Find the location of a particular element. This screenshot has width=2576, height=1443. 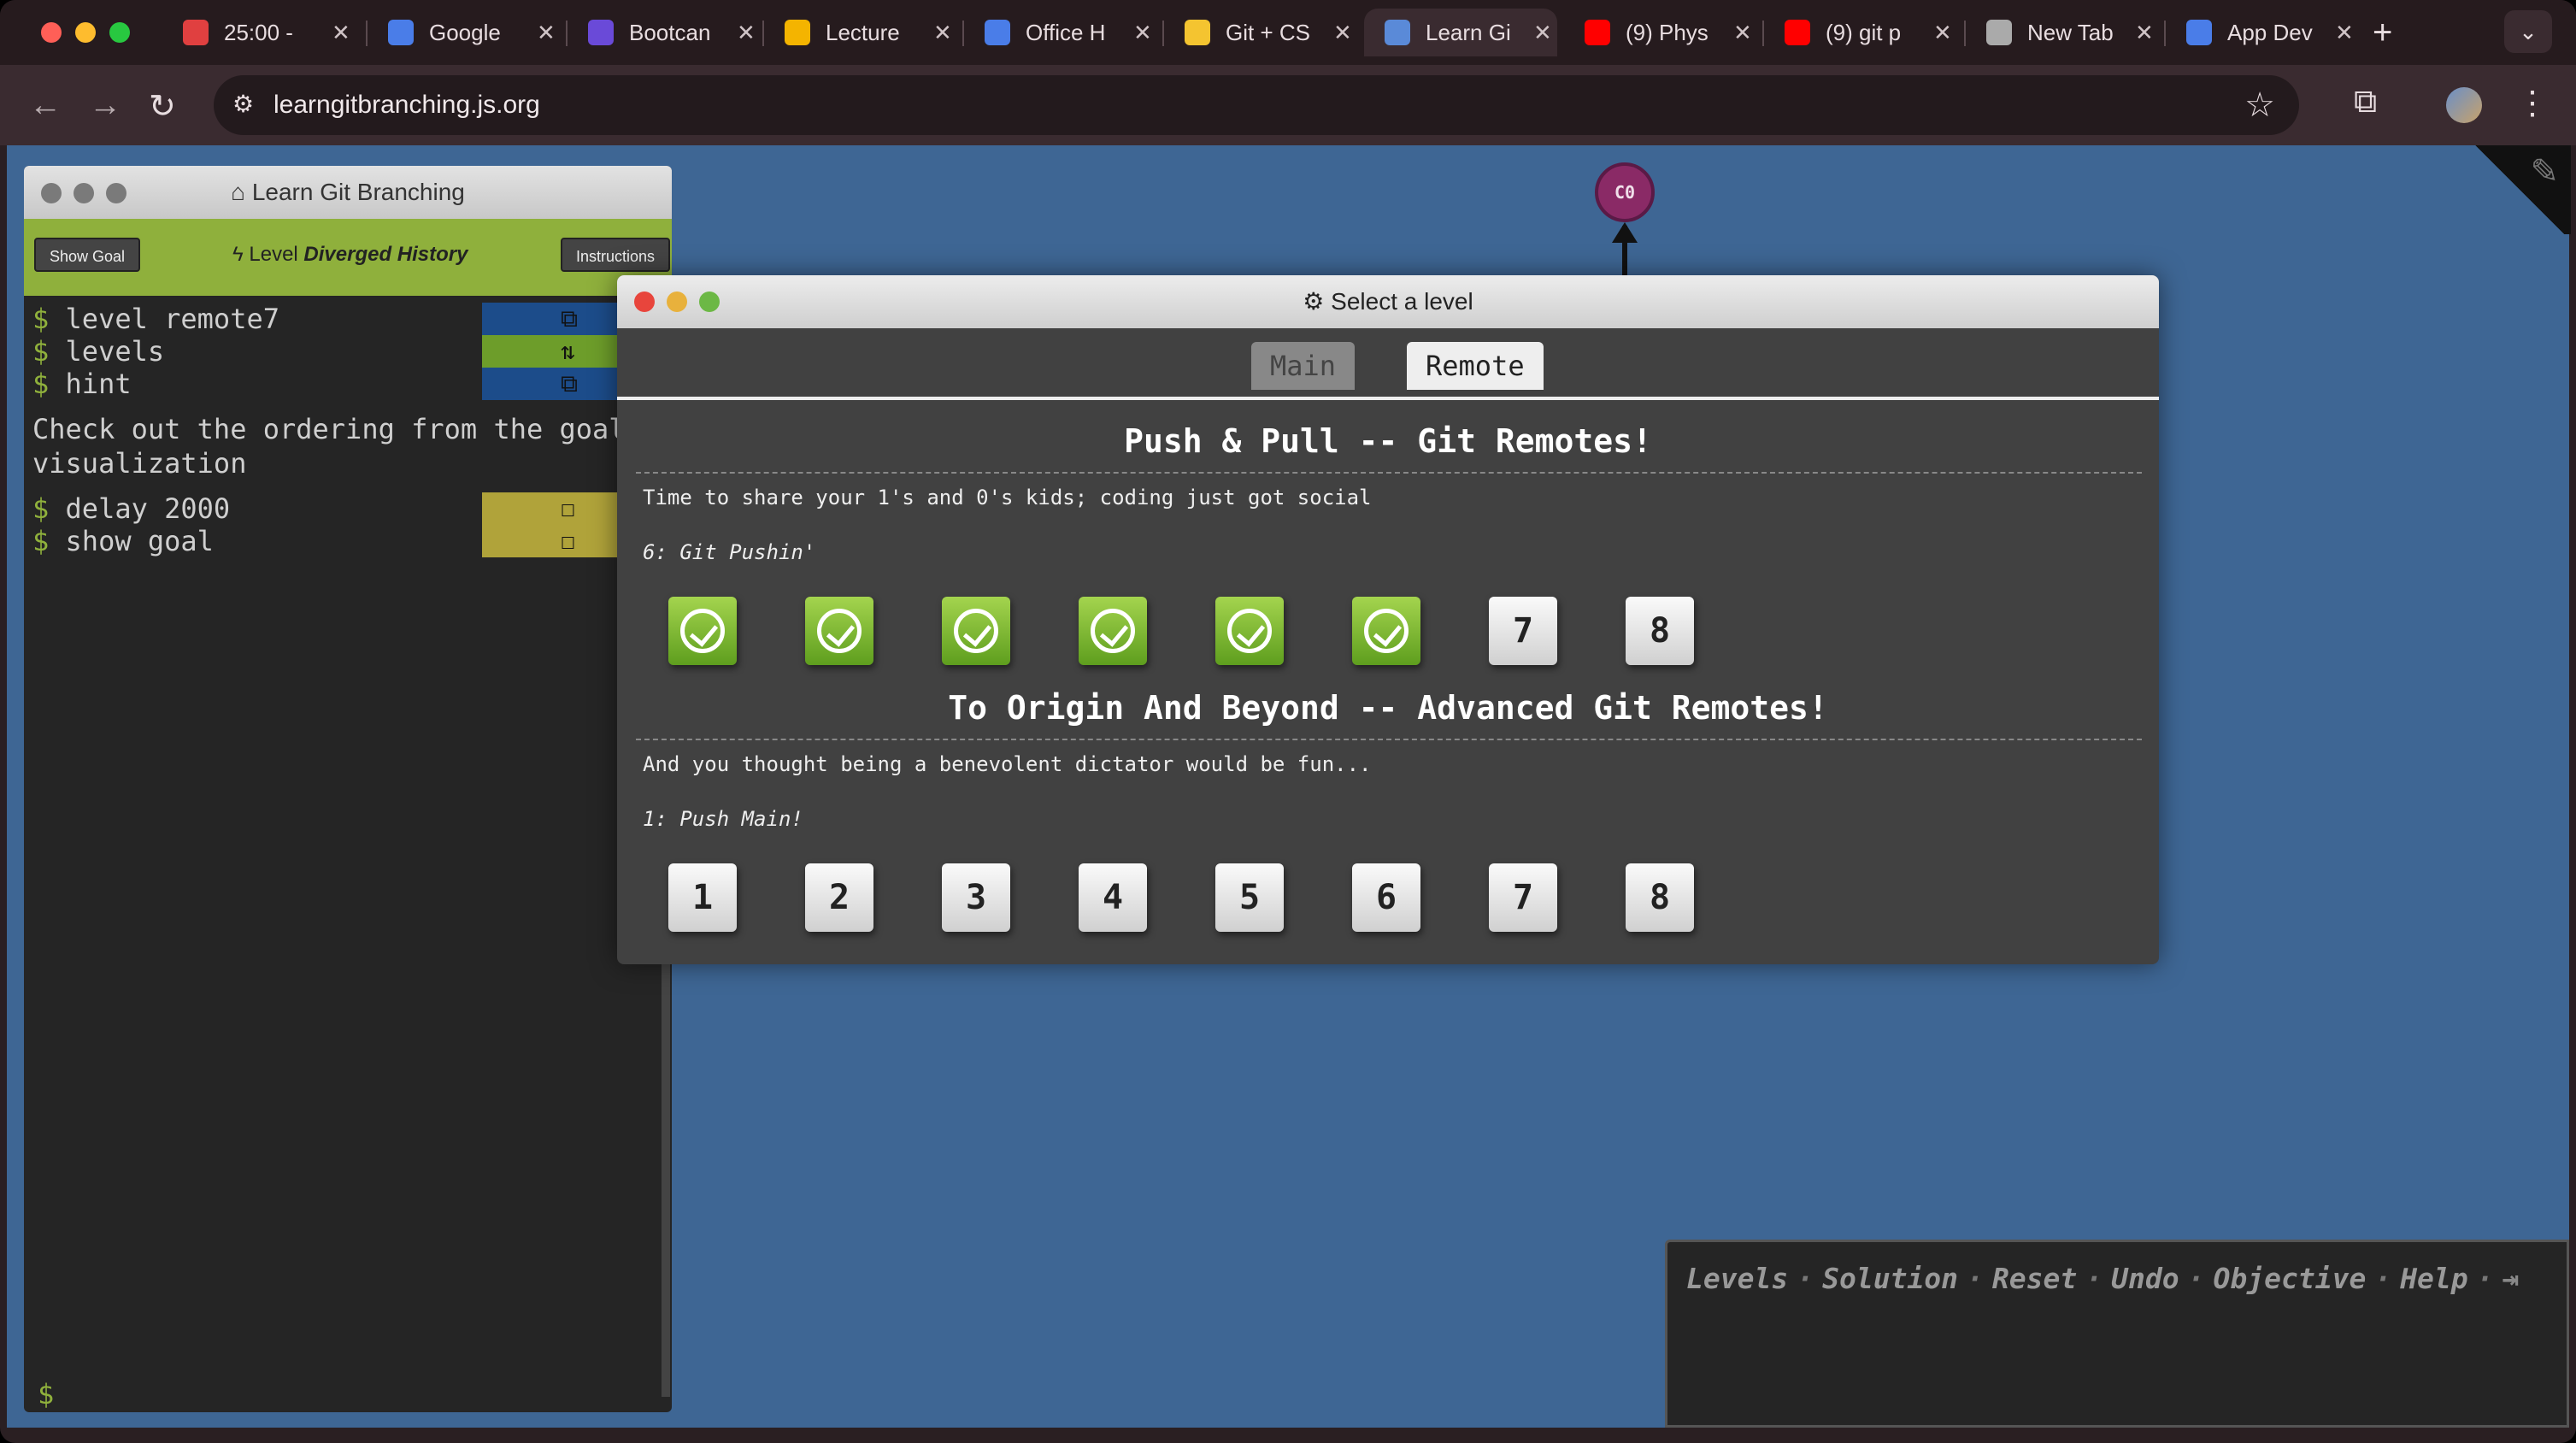

command-text: delay 2000 is located at coordinates (148, 508).